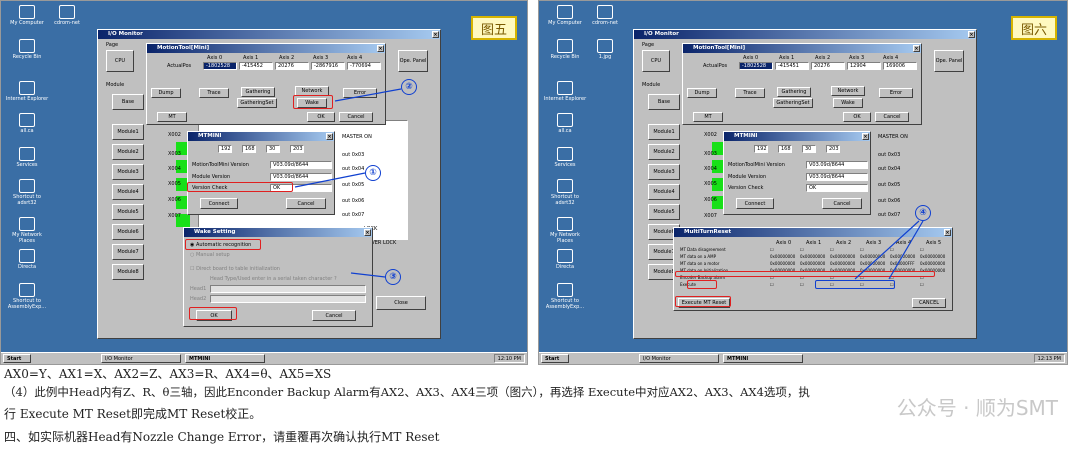  I want to click on clock: 12:13 PM, so click(1049, 358).